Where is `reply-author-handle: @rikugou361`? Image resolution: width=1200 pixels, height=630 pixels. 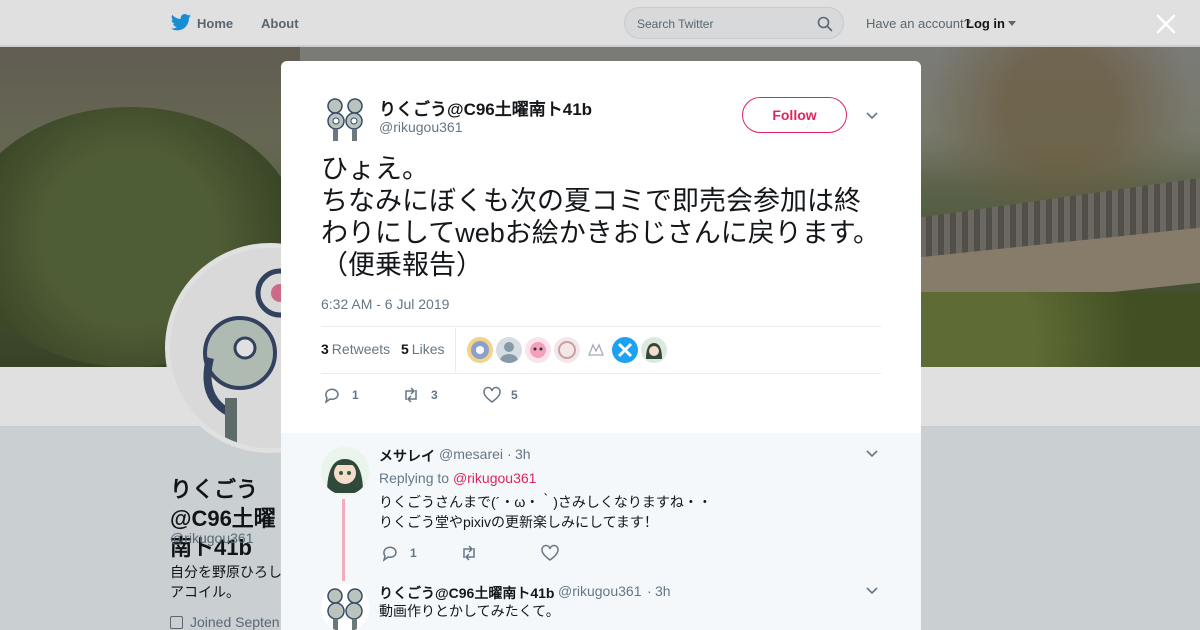
reply-author-handle: @rikugou361 is located at coordinates (600, 591).